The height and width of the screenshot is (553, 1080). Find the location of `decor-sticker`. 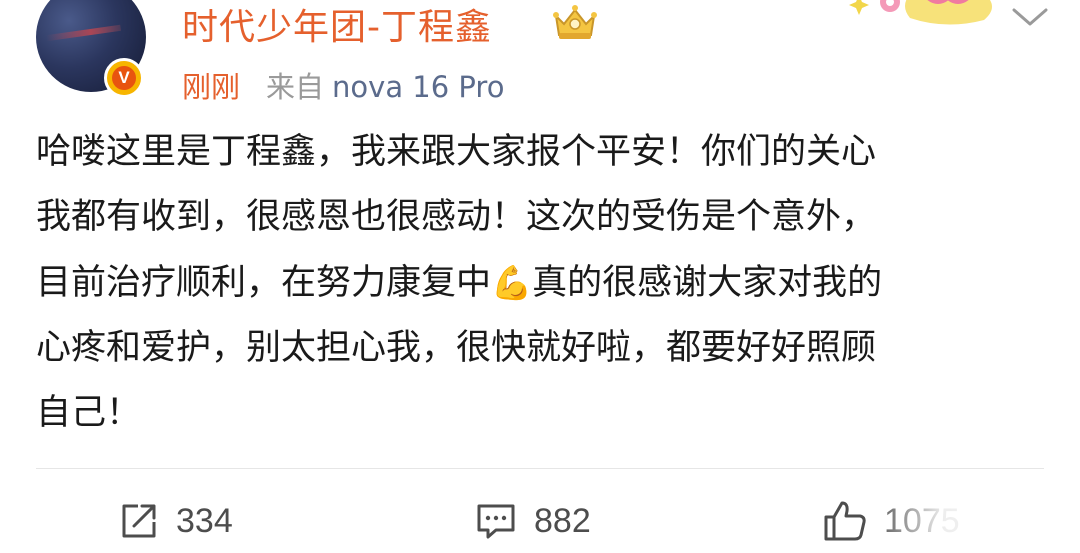

decor-sticker is located at coordinates (920, 12).